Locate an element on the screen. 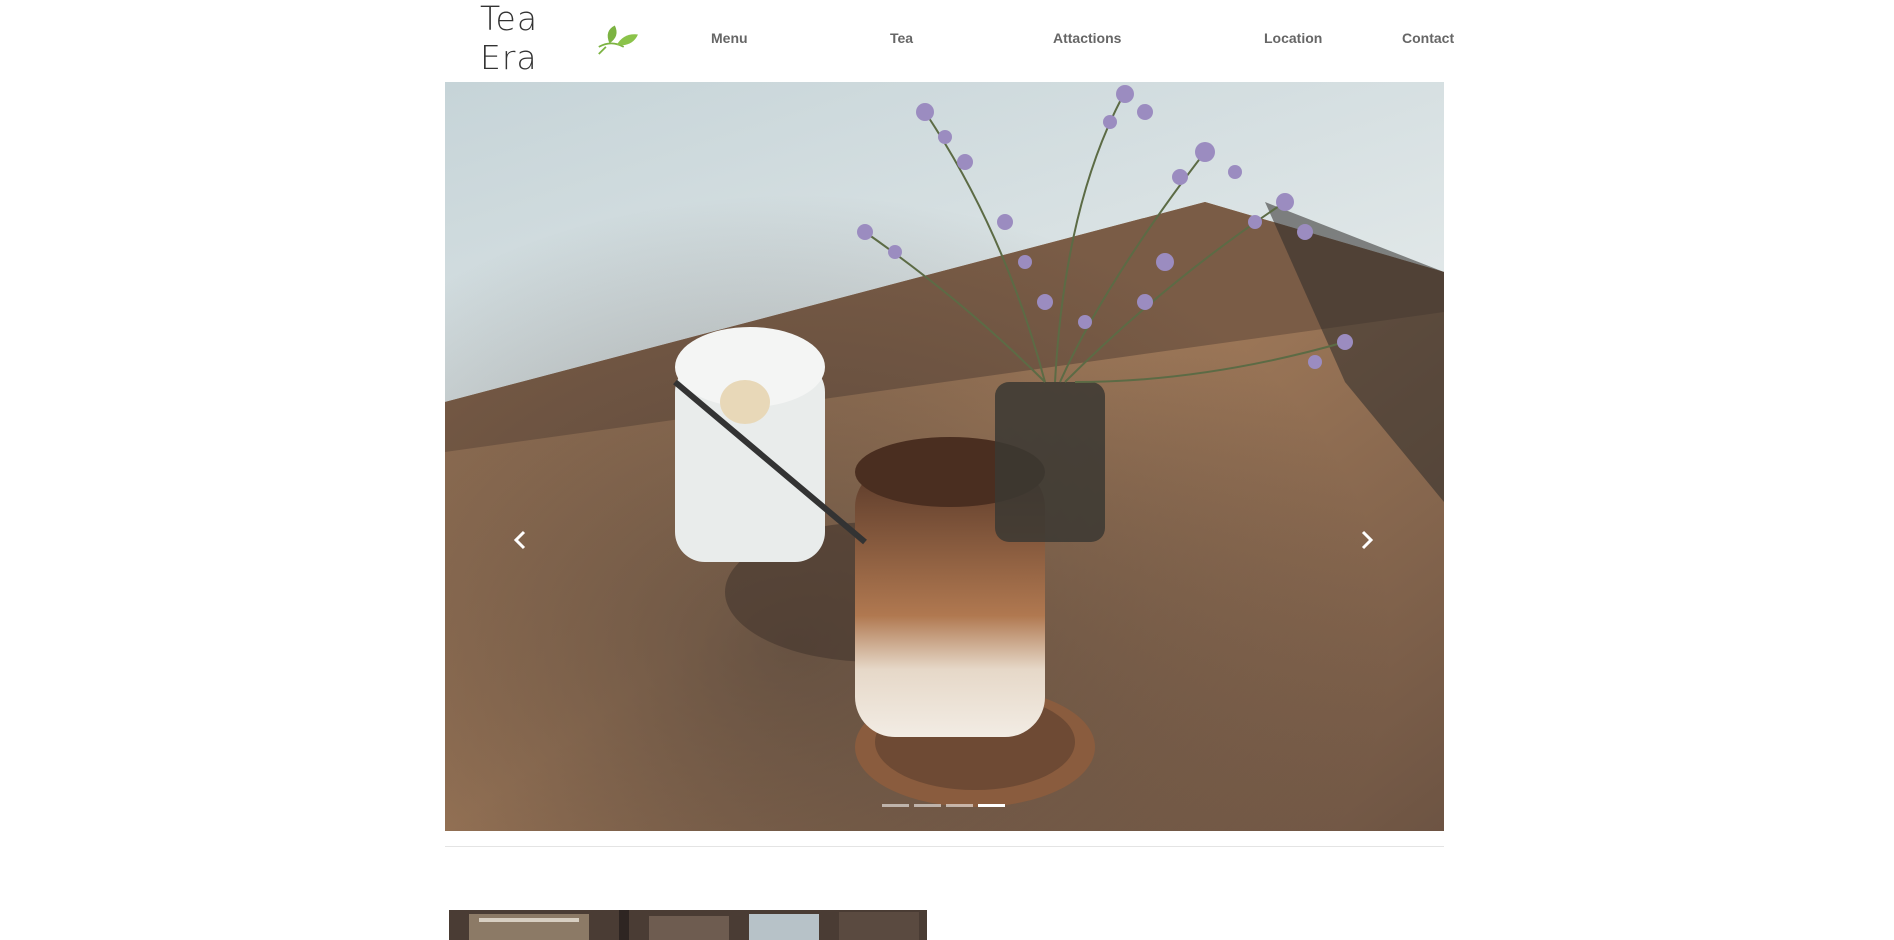 Image resolution: width=1894 pixels, height=940 pixels. carousel-prev-button is located at coordinates (520, 540).